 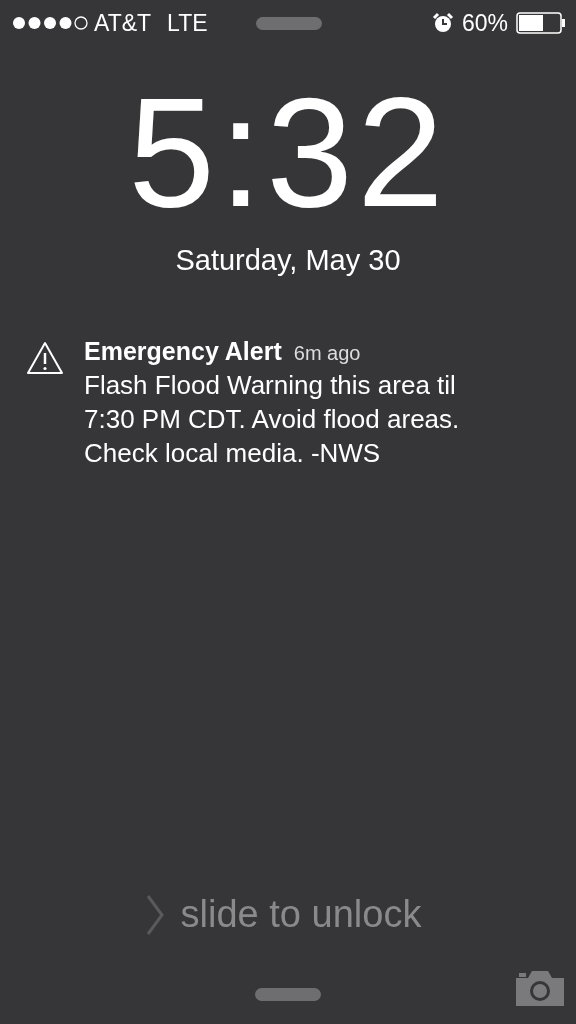 What do you see at coordinates (484, 23) in the screenshot?
I see `battery-percent: 60%` at bounding box center [484, 23].